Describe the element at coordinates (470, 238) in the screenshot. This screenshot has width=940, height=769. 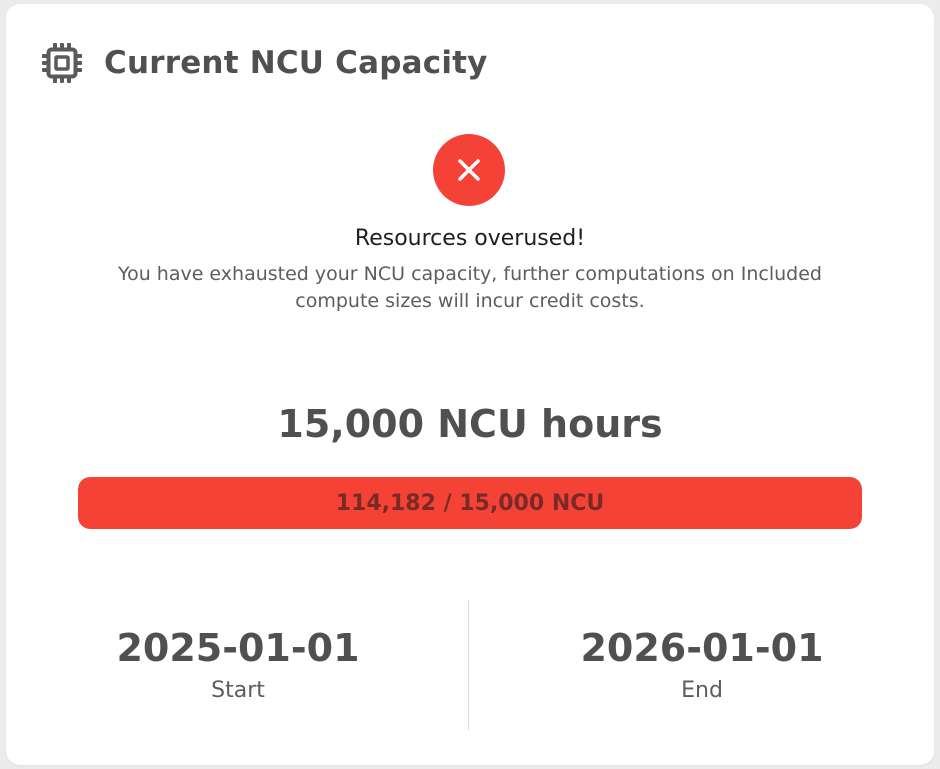
I see `status-title: Resources overused!` at that location.